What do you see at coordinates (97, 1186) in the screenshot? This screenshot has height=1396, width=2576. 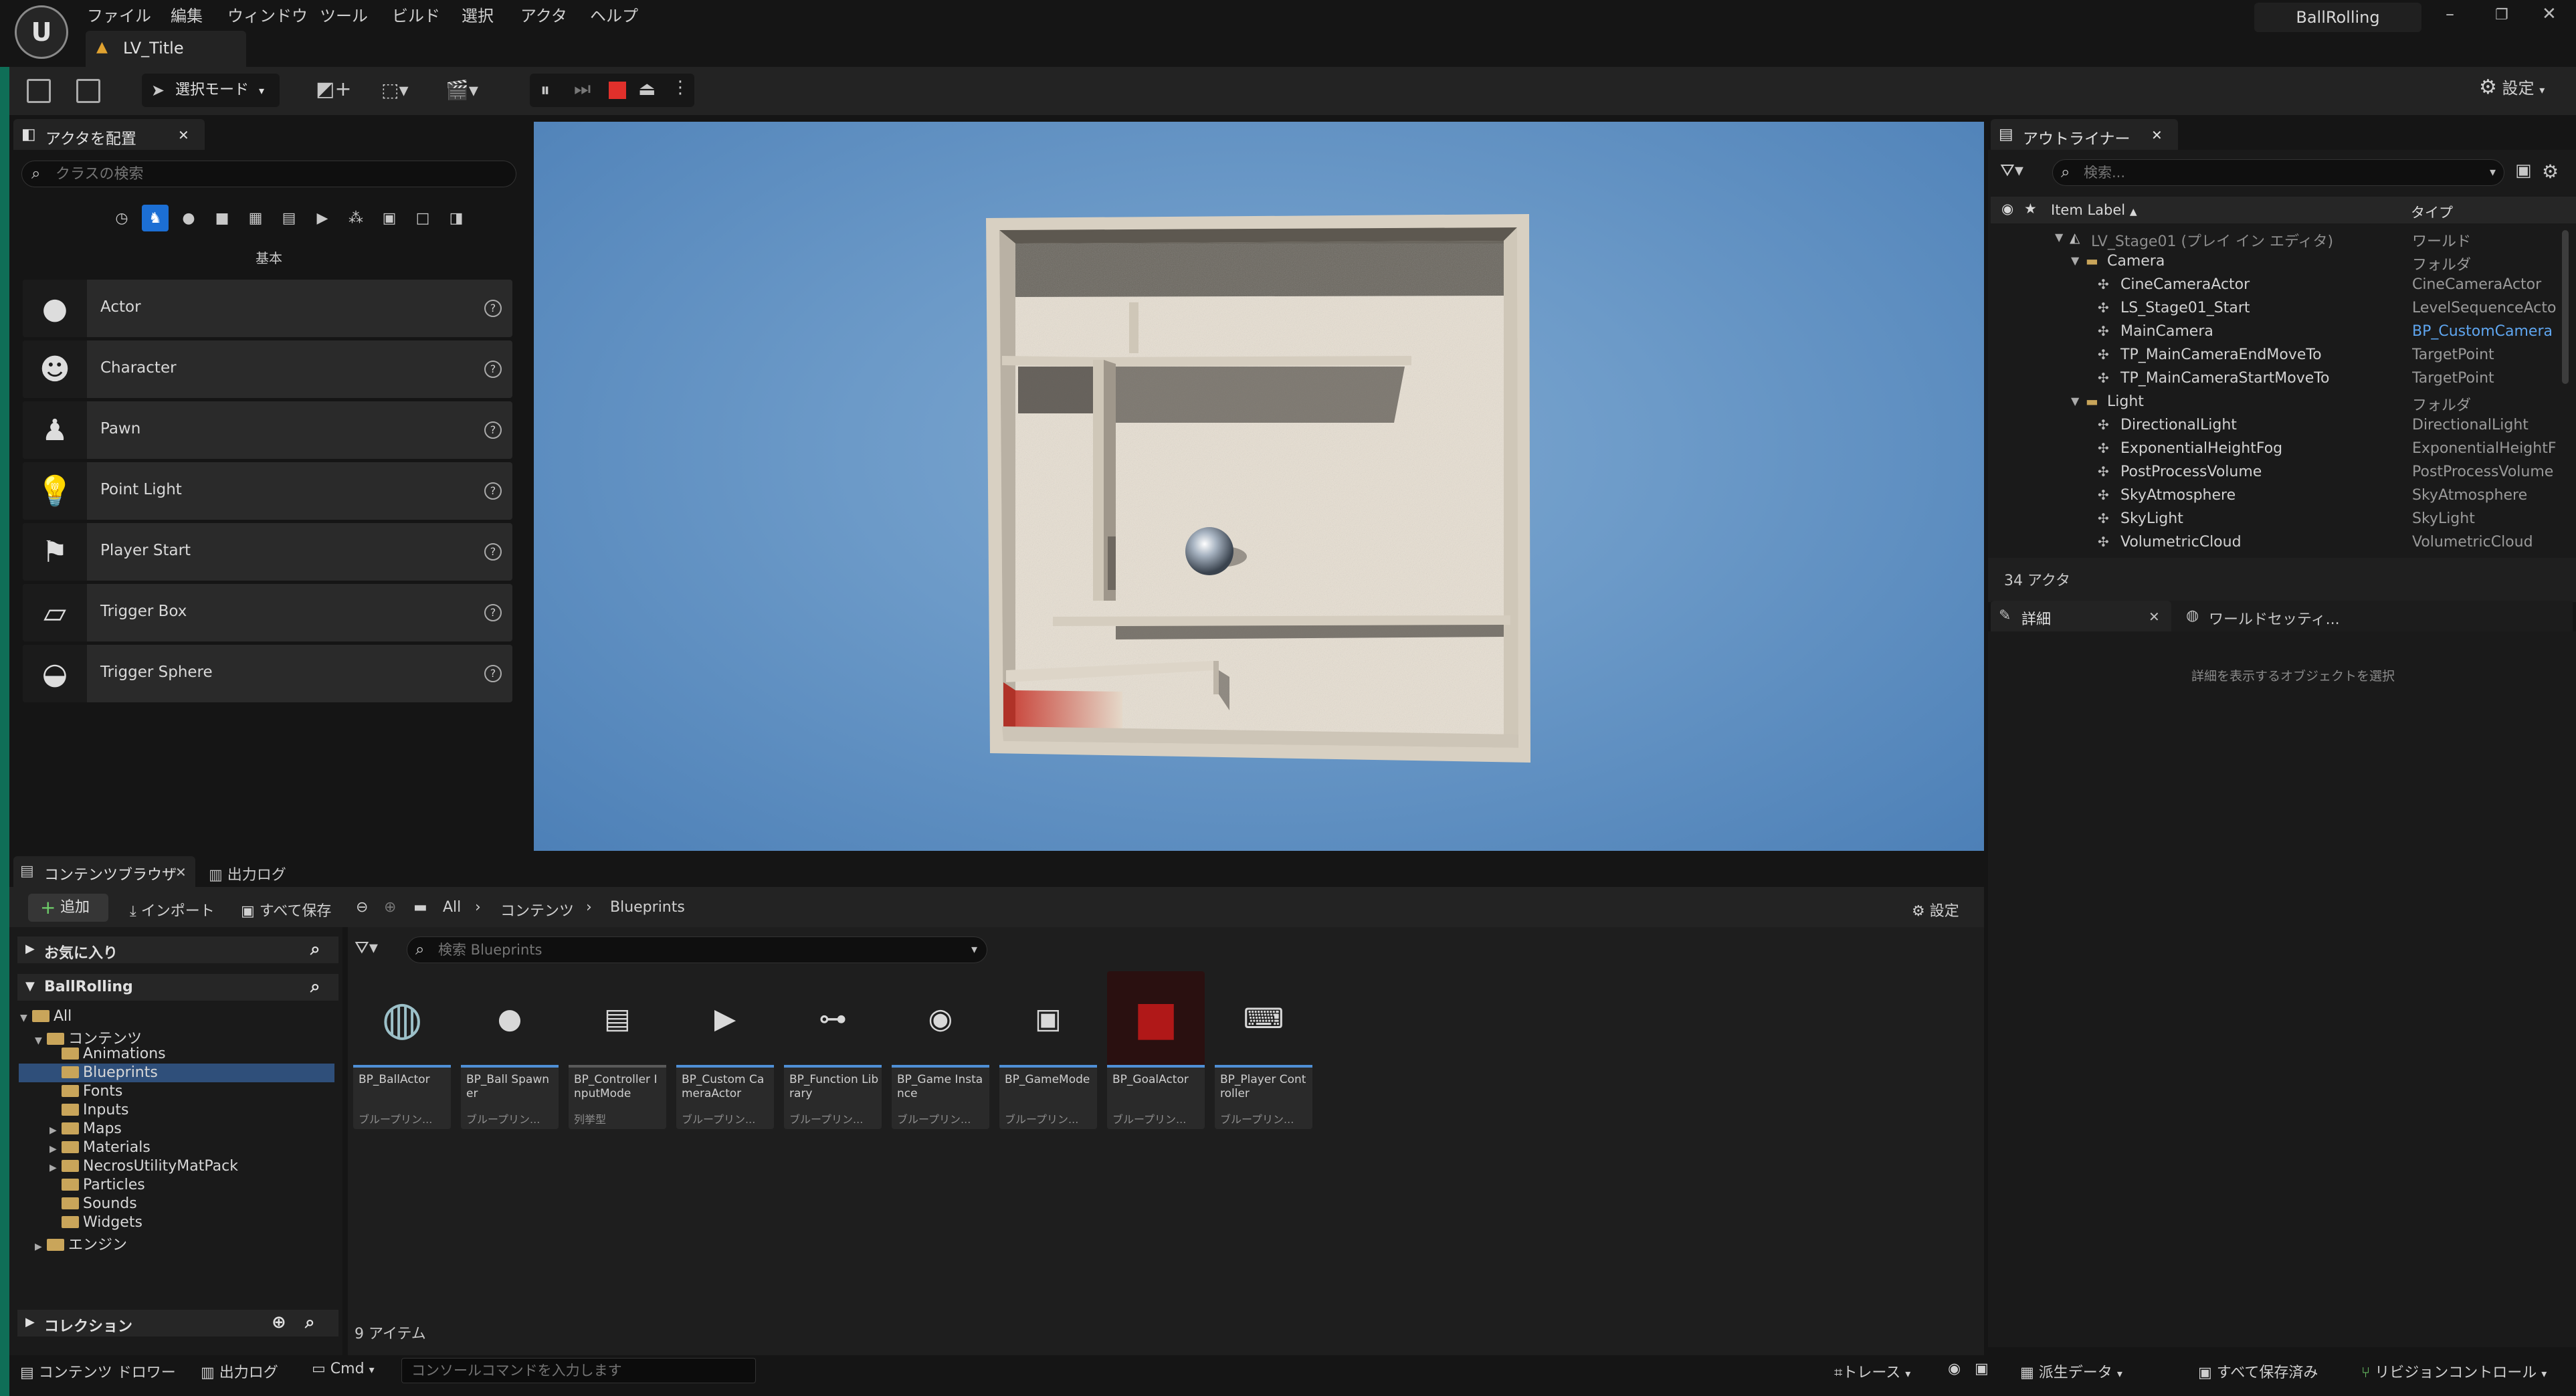 I see `folder-tree-item: Particles` at bounding box center [97, 1186].